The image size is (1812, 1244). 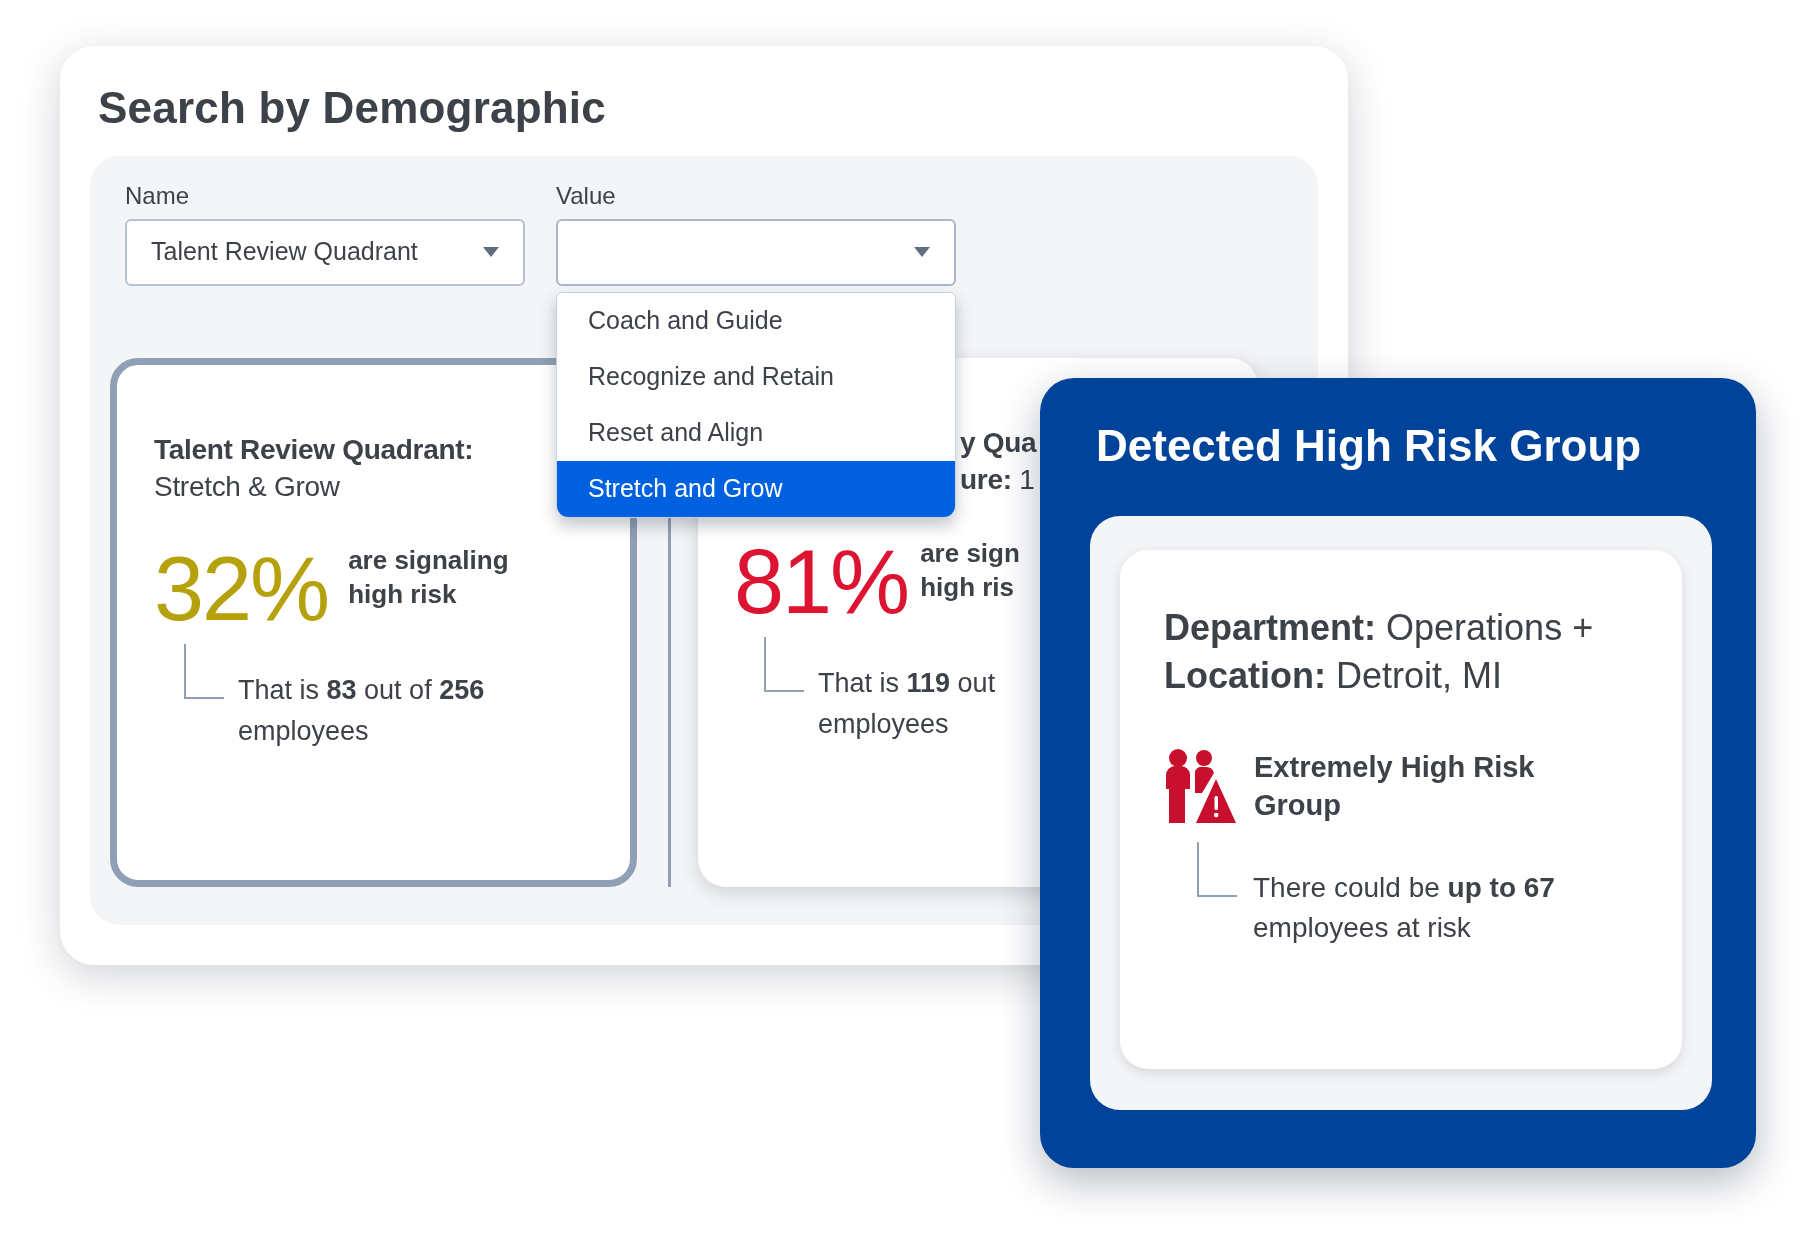 What do you see at coordinates (756, 252) in the screenshot?
I see `select-field` at bounding box center [756, 252].